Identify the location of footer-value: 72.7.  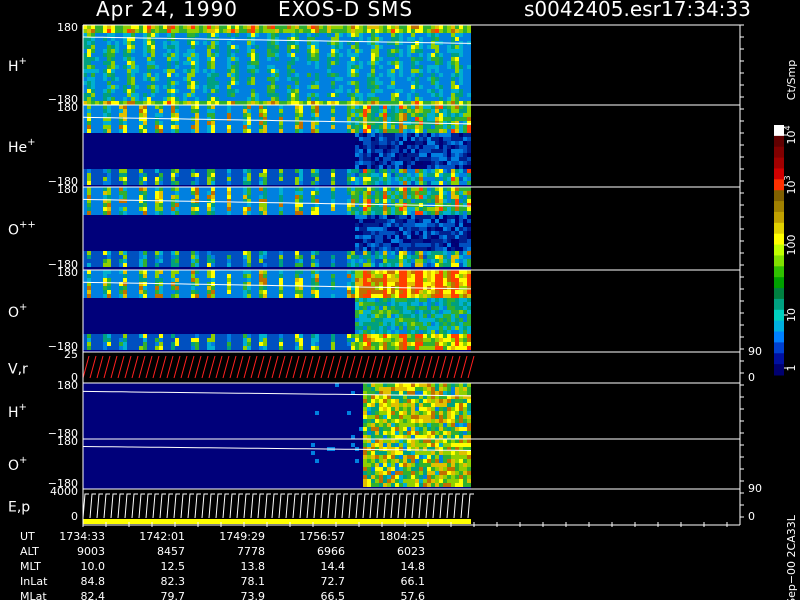
(333, 581).